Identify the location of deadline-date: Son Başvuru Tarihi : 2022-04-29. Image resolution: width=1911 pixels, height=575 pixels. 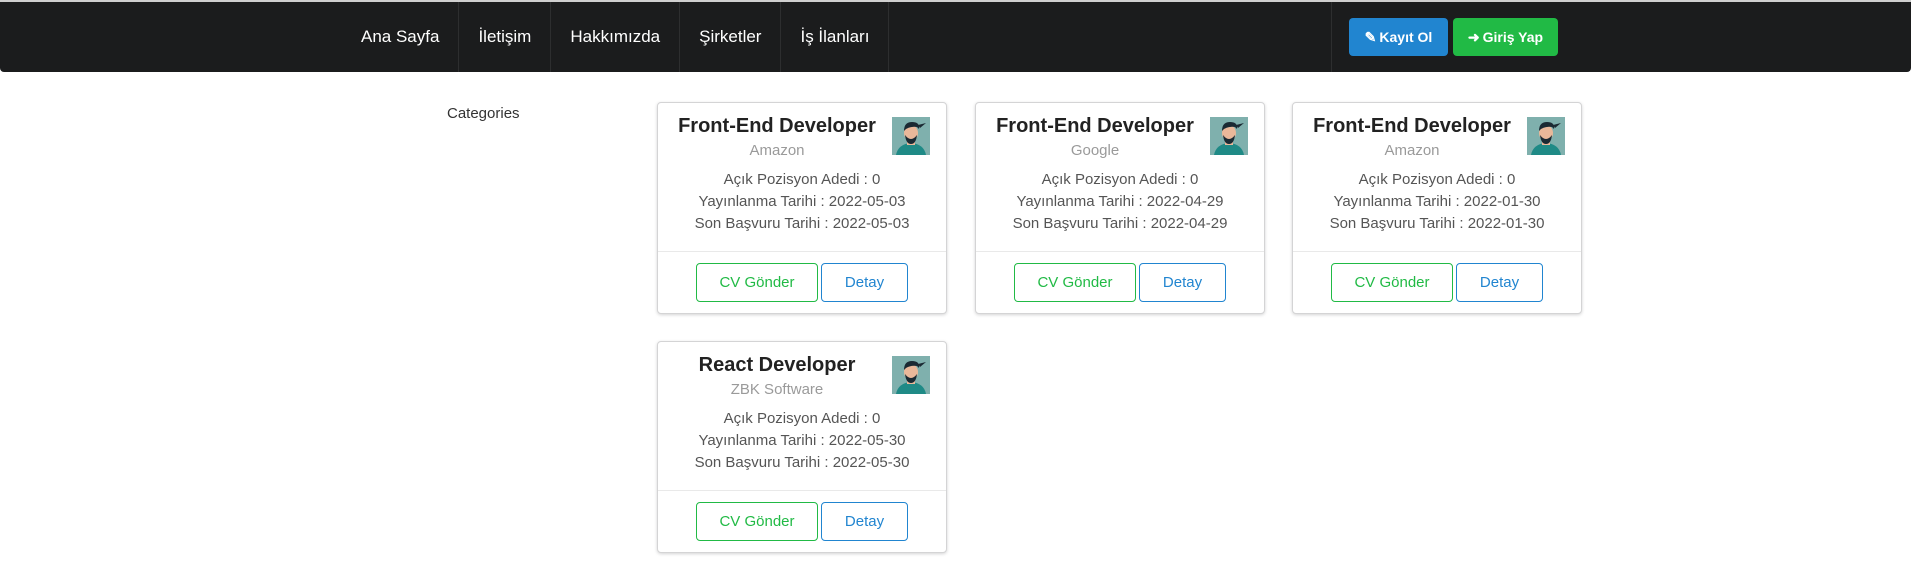
(1120, 223).